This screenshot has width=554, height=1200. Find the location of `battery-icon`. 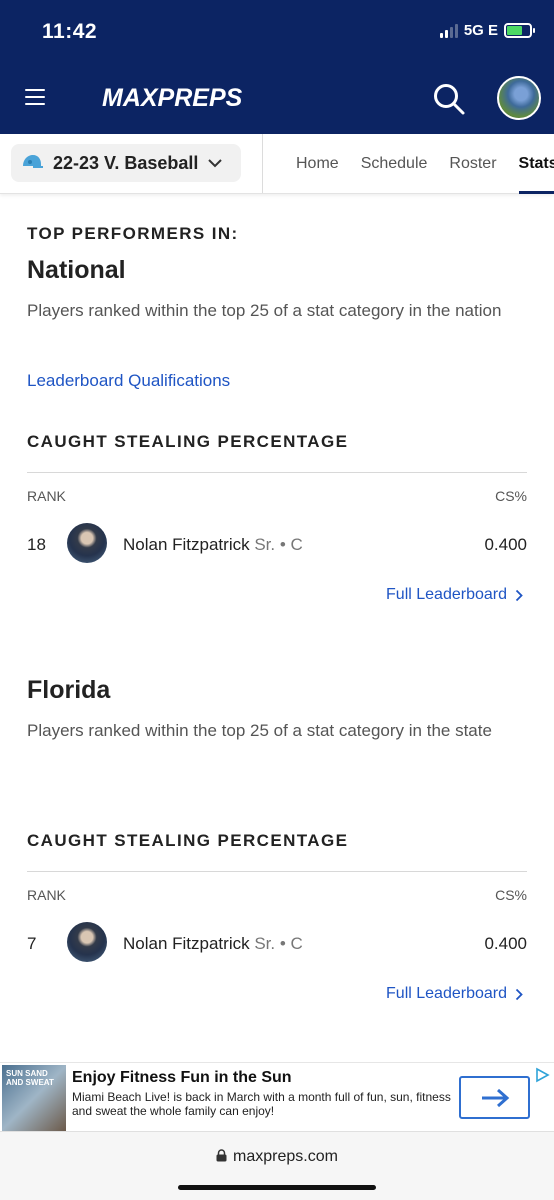

battery-icon is located at coordinates (519, 30).